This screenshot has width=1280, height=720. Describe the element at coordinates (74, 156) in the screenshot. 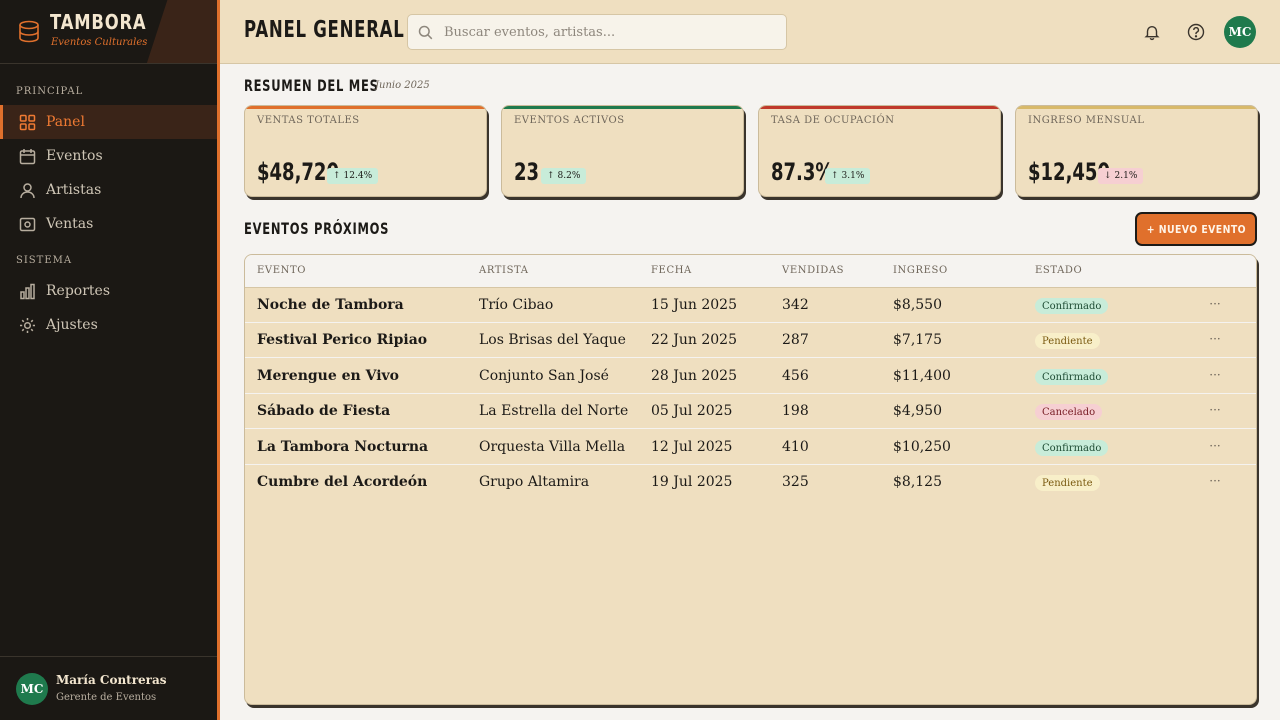

I see `sidebar-item-label: Eventos` at that location.